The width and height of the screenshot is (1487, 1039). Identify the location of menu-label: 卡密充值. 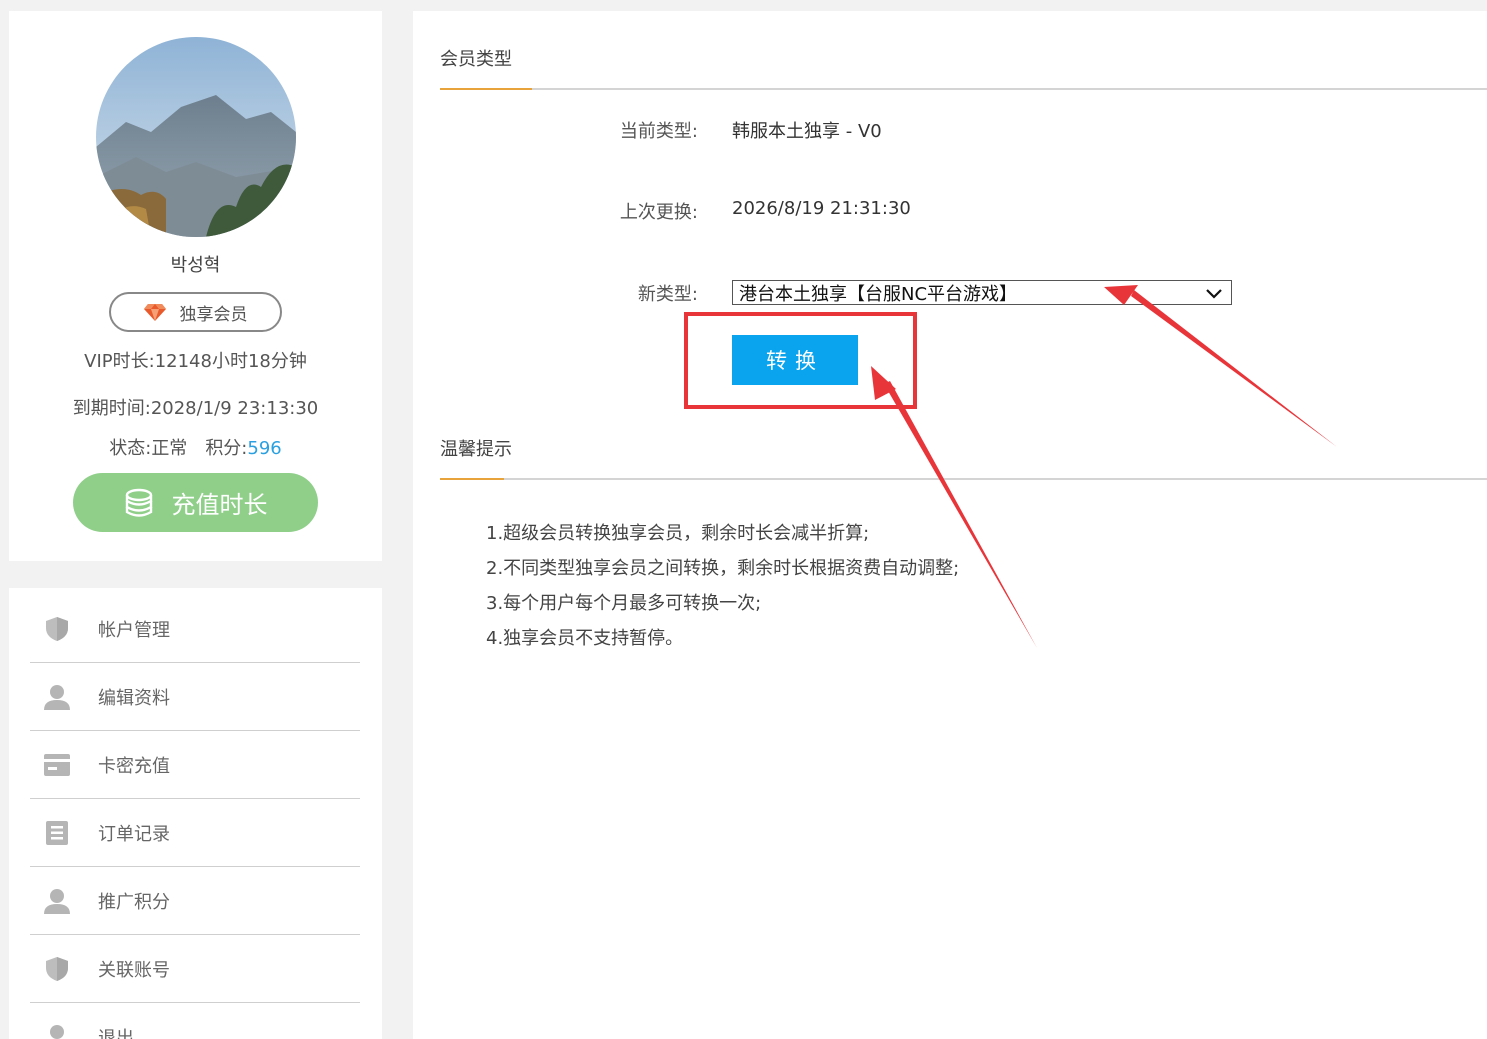
(134, 766).